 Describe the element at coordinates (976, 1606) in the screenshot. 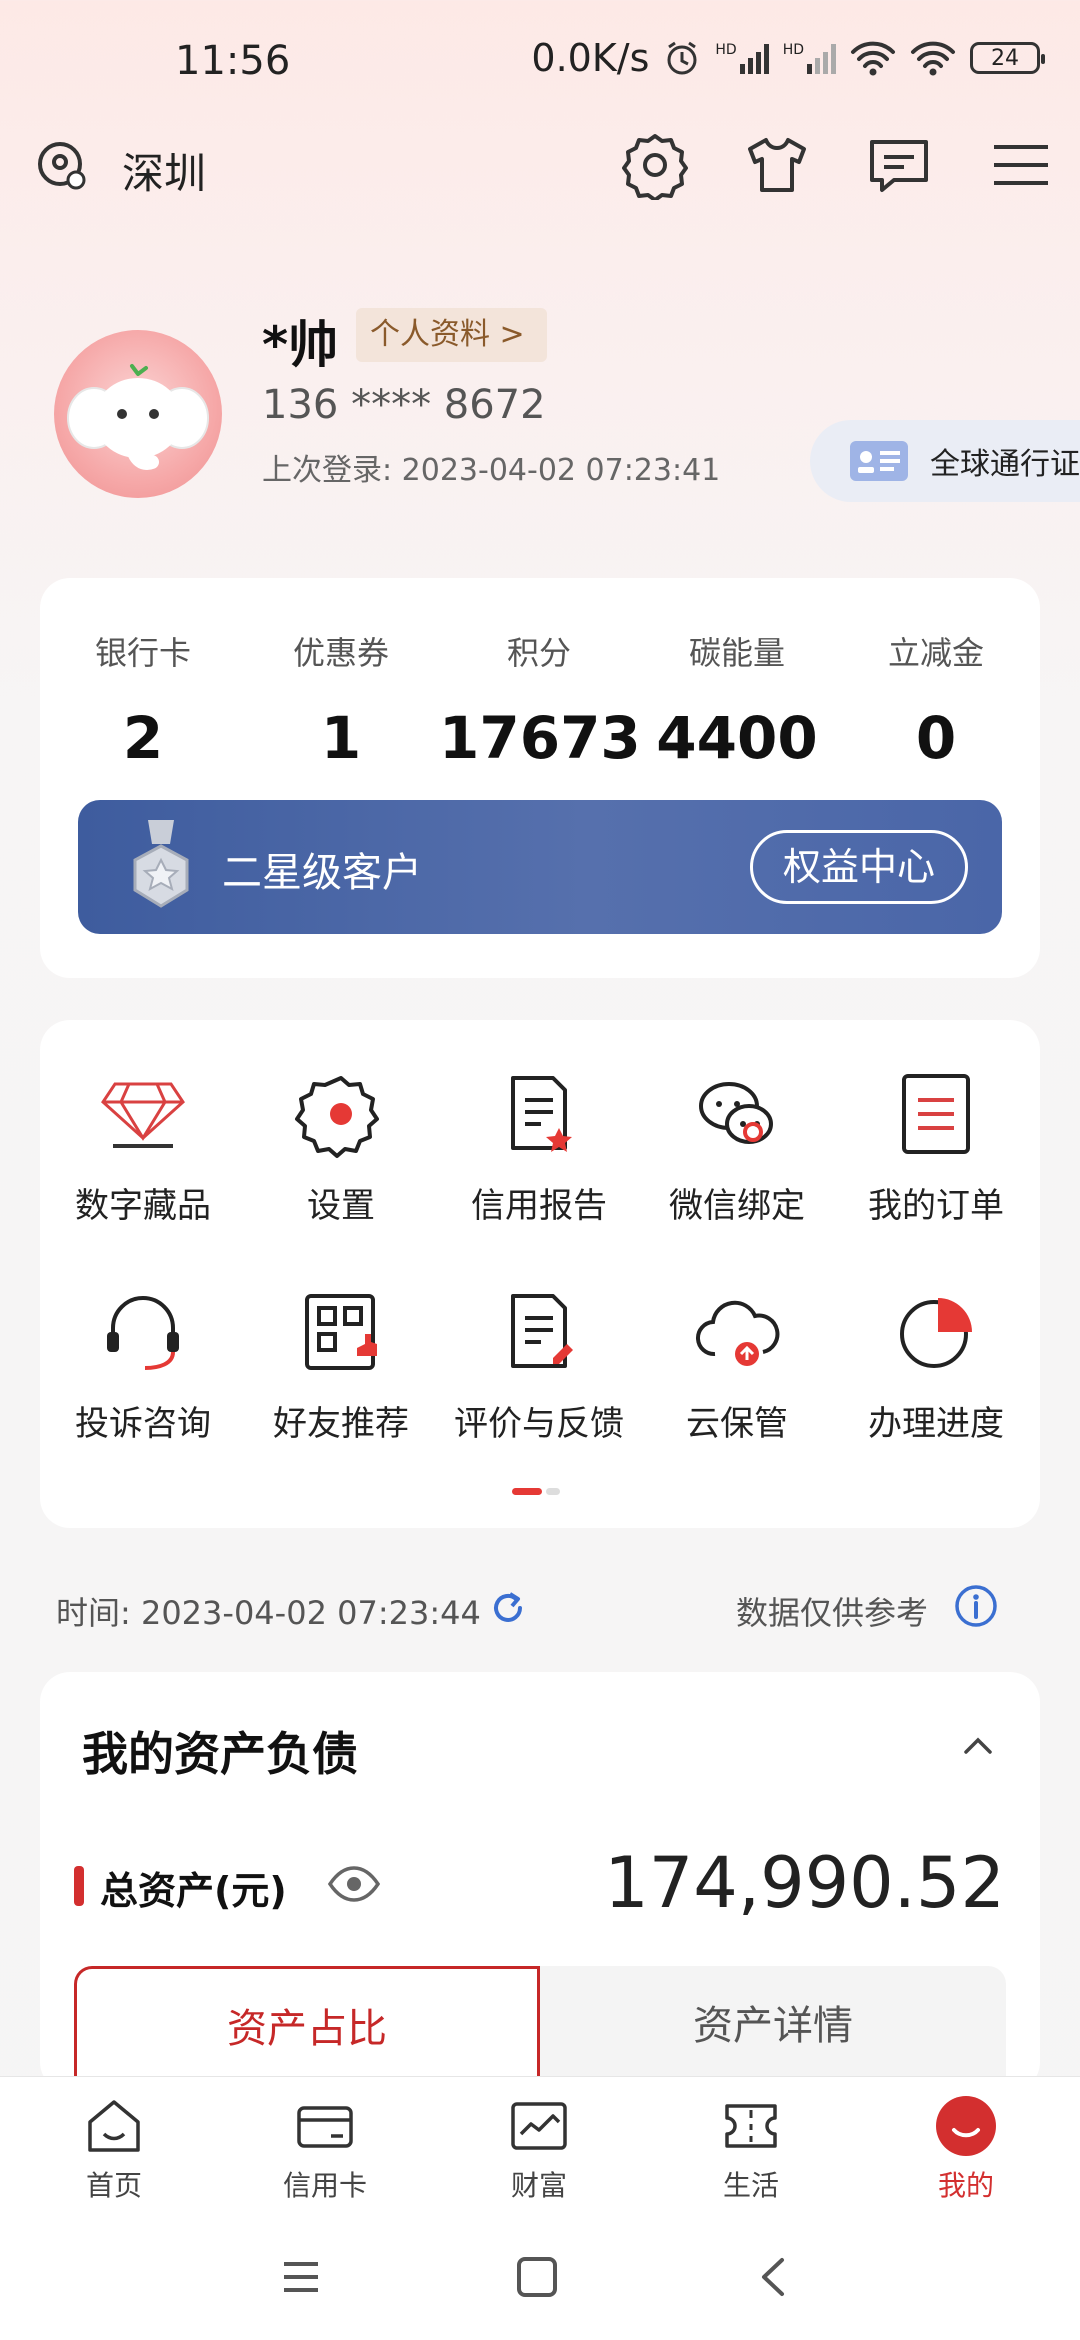

I see `info-icon` at that location.